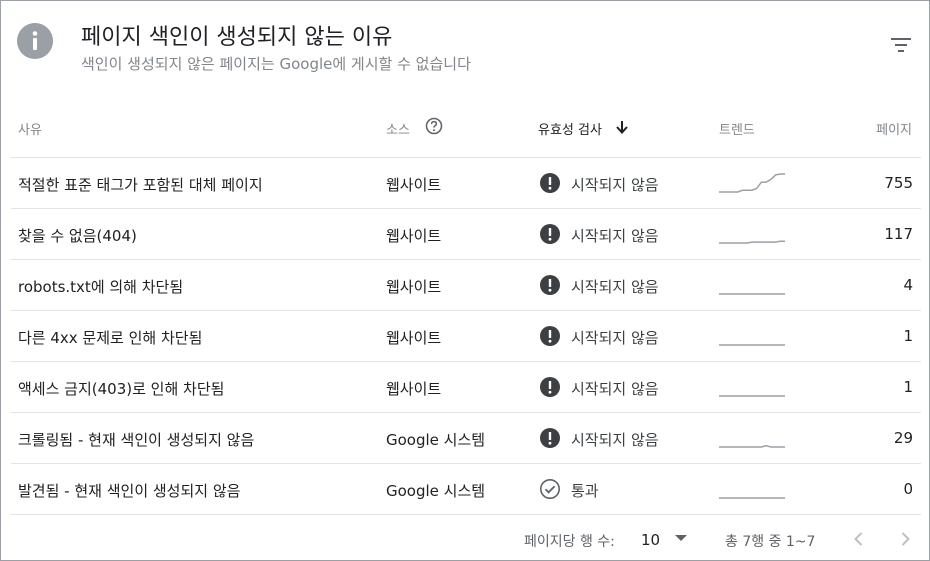  What do you see at coordinates (569, 542) in the screenshot?
I see `rows-per-page-label: 페이지당 행 수:` at bounding box center [569, 542].